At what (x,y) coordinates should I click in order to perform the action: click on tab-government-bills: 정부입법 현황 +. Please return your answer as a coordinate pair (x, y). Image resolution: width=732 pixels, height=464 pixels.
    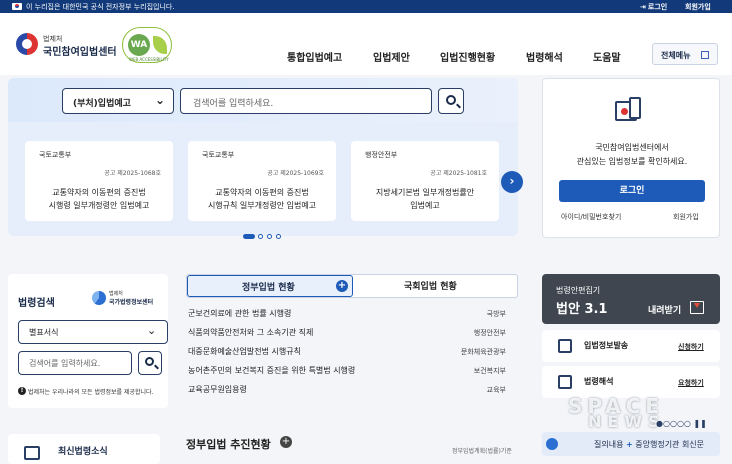
    Looking at the image, I should click on (270, 286).